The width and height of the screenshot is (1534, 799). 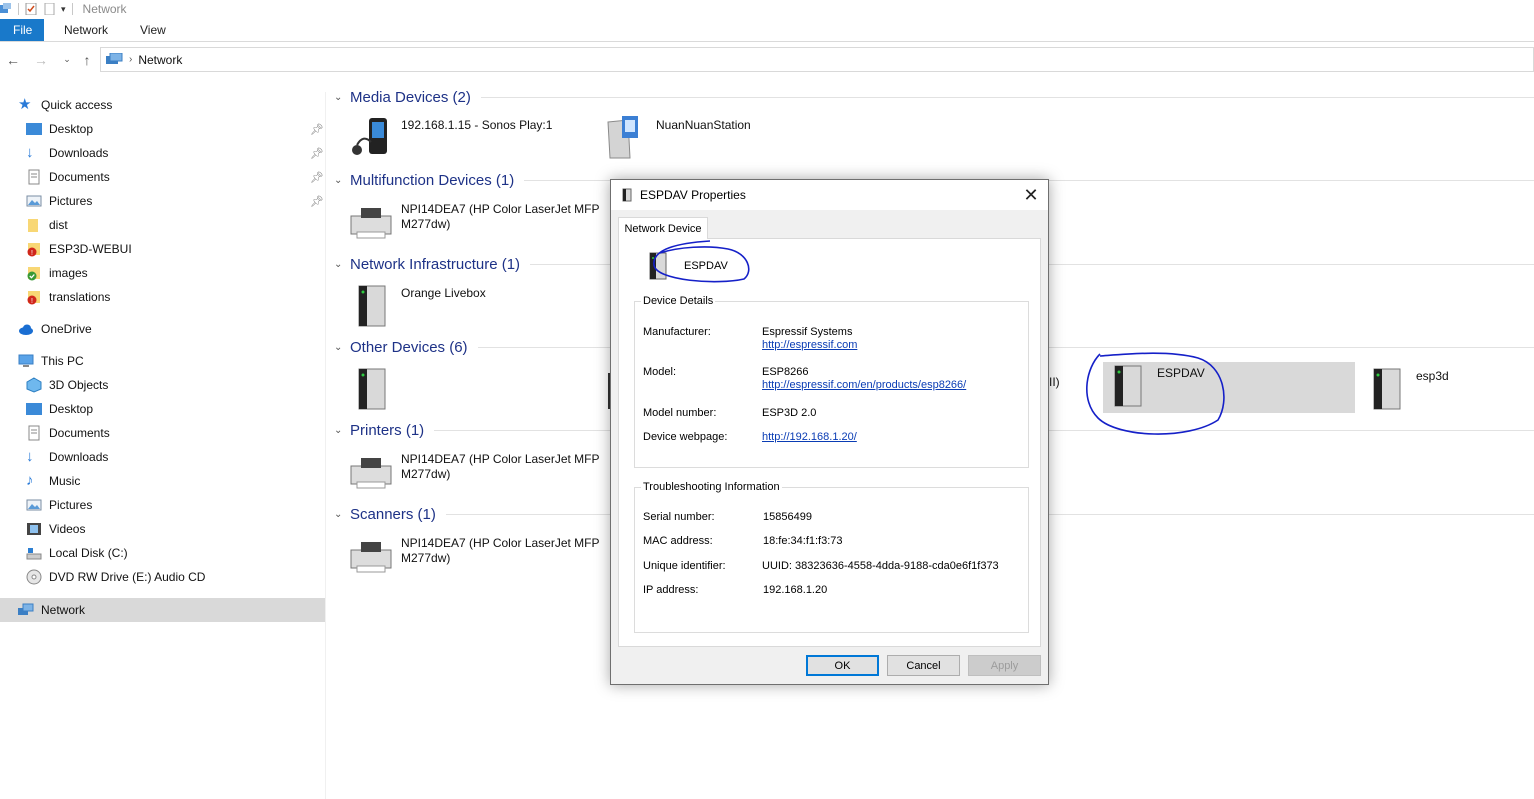 I want to click on recent-locations-chevron-icon: ⌄, so click(x=67, y=60).